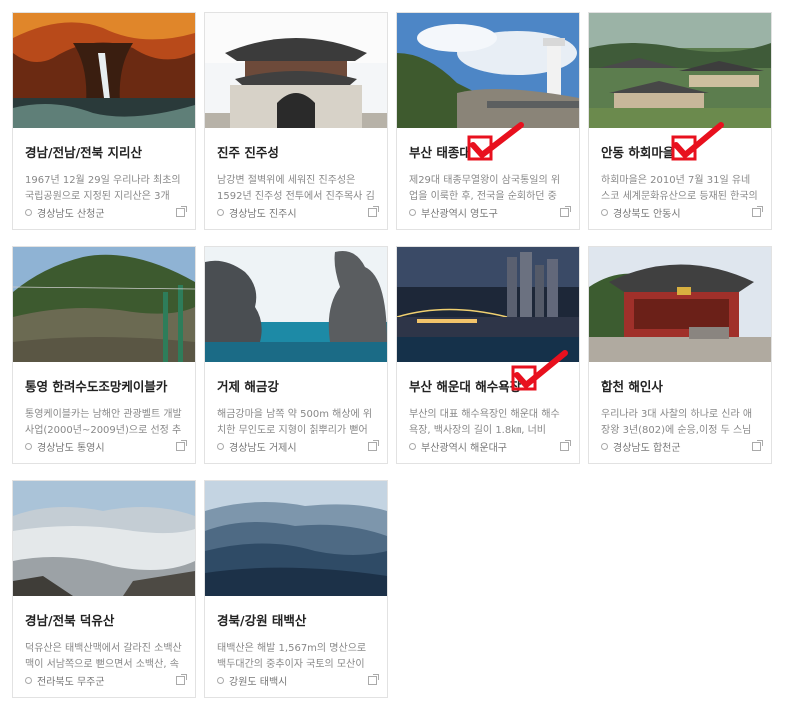  I want to click on card-title: 안동 하회마을, so click(680, 151).